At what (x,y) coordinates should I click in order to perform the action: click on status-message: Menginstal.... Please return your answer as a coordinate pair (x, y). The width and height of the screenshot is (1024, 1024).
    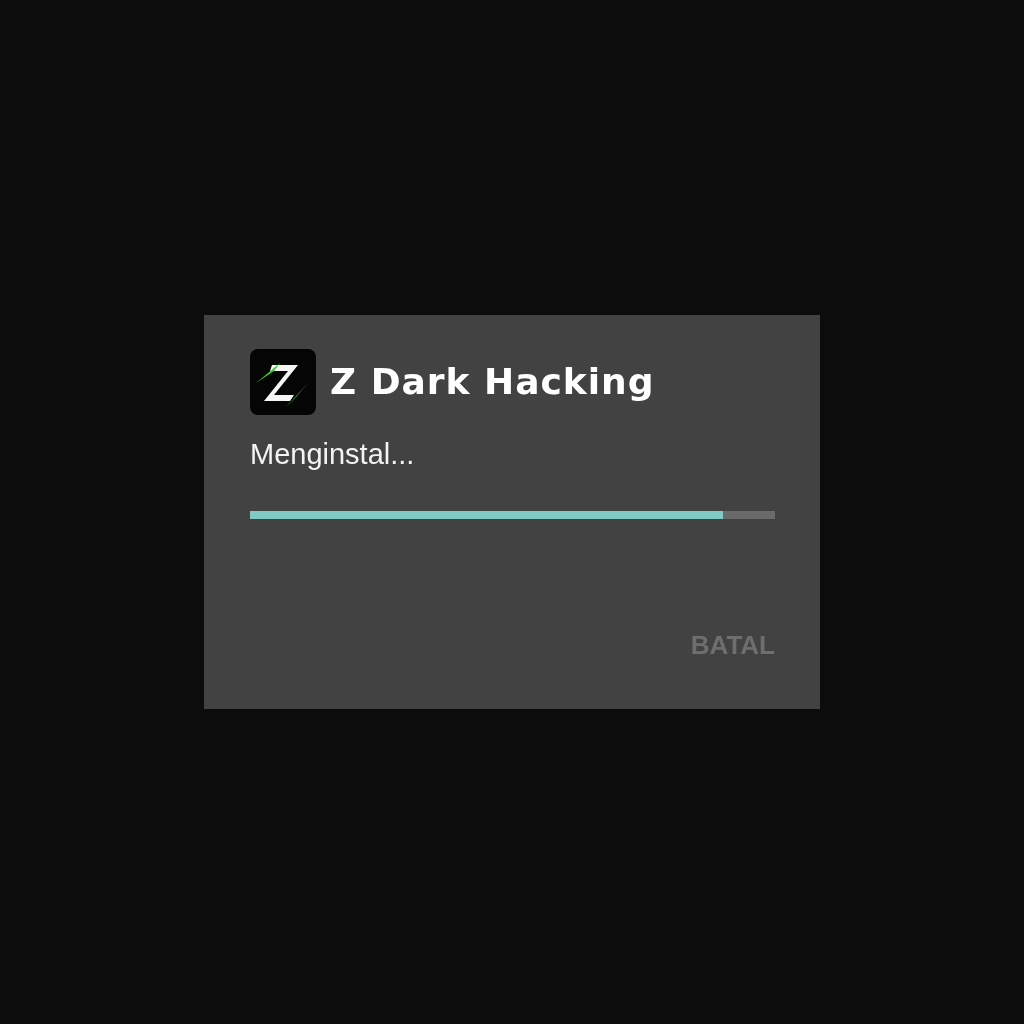
    Looking at the image, I should click on (332, 454).